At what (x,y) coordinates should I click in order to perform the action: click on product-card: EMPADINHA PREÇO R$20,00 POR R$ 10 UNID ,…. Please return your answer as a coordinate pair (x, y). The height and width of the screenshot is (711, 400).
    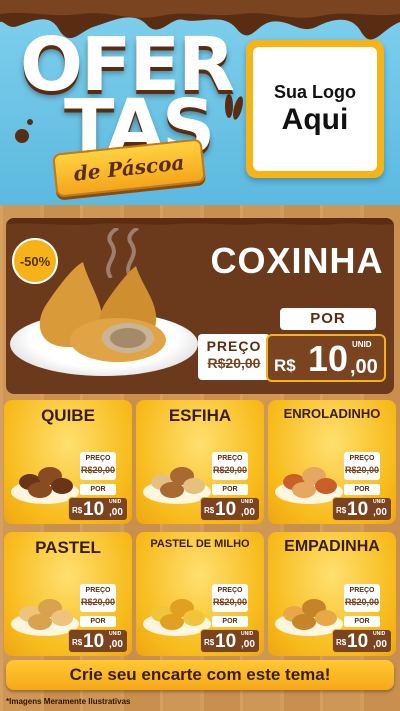
    Looking at the image, I should click on (332, 594).